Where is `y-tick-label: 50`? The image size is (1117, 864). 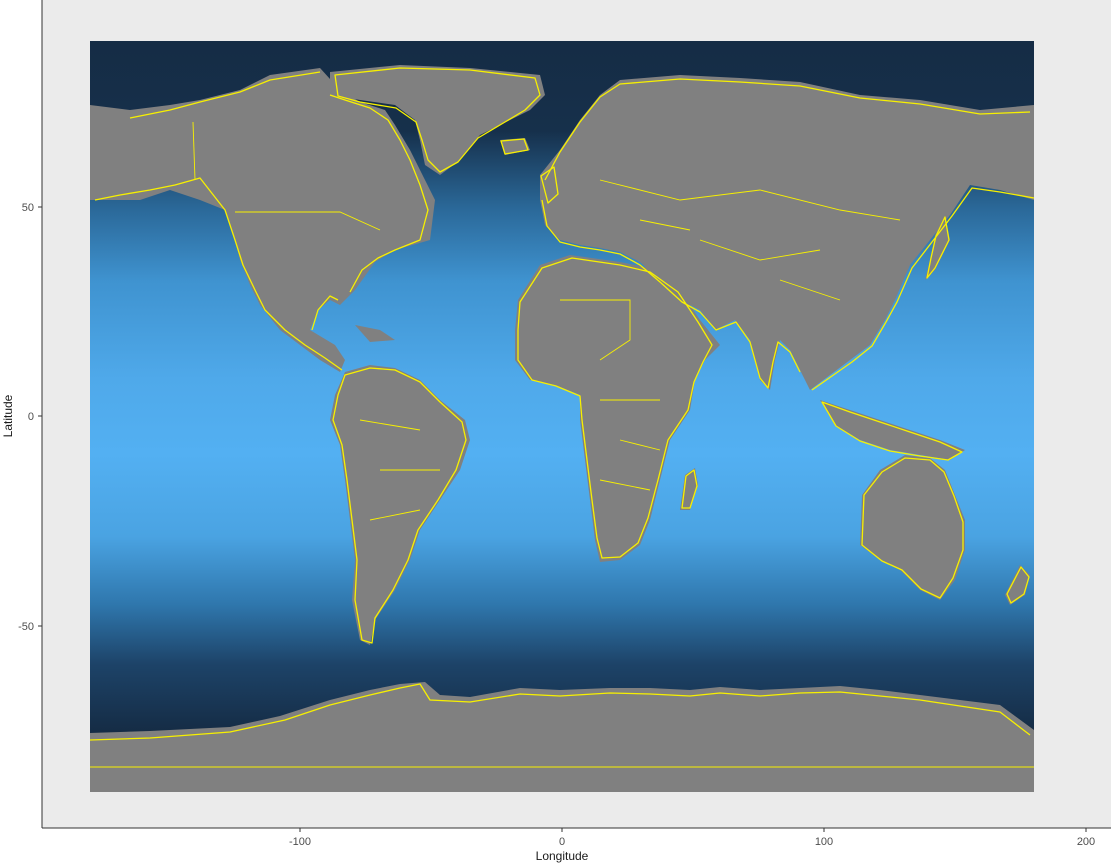
y-tick-label: 50 is located at coordinates (28, 208).